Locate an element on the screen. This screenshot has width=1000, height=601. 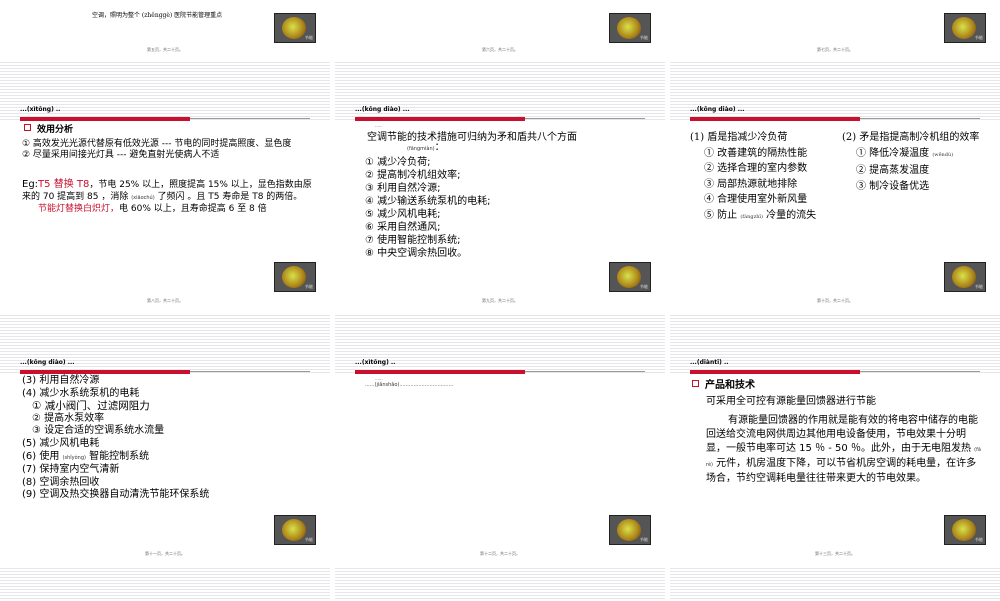
list-item: ① 减少冷负荷; is located at coordinates (398, 162).